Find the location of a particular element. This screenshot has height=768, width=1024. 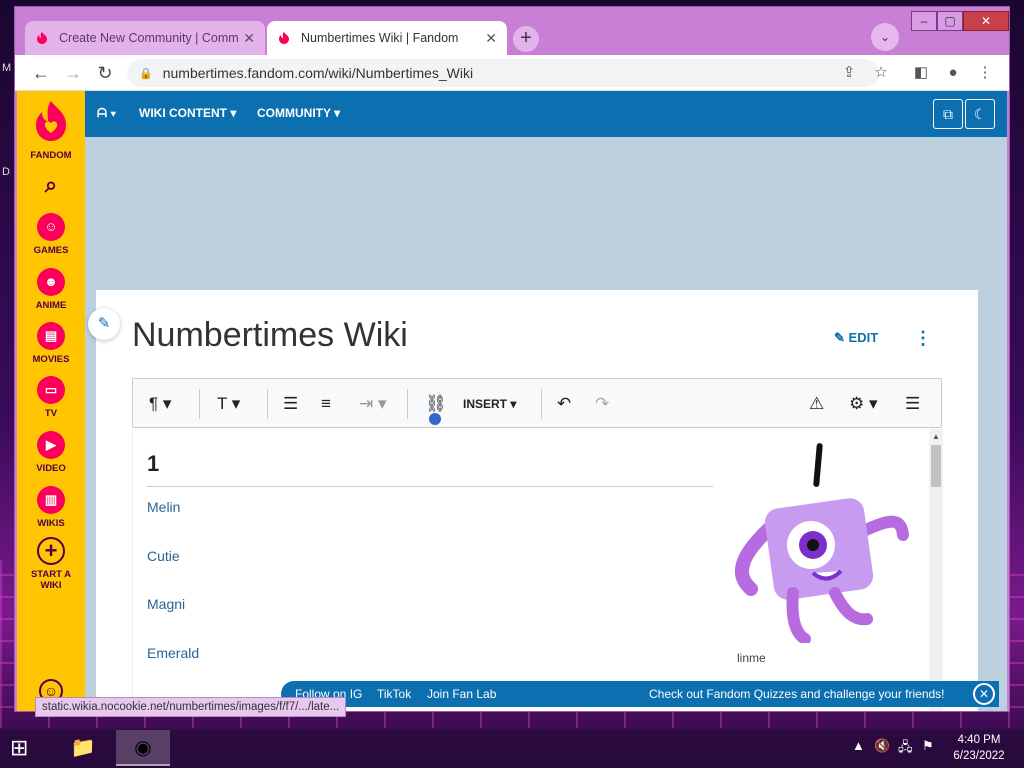

close-icon: ✕ is located at coordinates (984, 694).